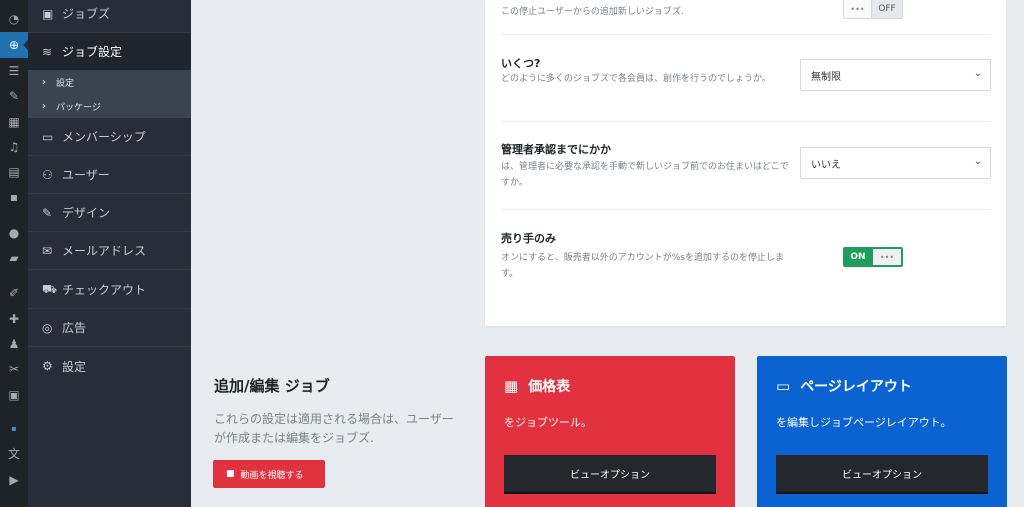 The image size is (1024, 507). I want to click on table-icon: ▦, so click(511, 386).